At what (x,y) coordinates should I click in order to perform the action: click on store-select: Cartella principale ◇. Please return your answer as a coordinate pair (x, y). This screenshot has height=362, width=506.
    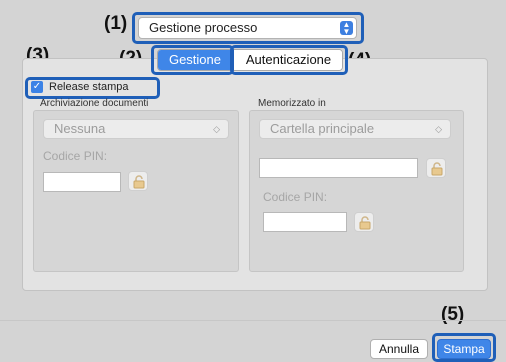
    Looking at the image, I should click on (355, 129).